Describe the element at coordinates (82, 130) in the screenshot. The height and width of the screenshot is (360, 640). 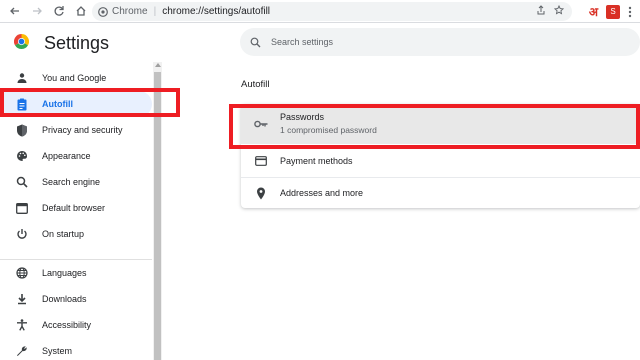
I see `sidebar-item-label: Privacy and security` at that location.